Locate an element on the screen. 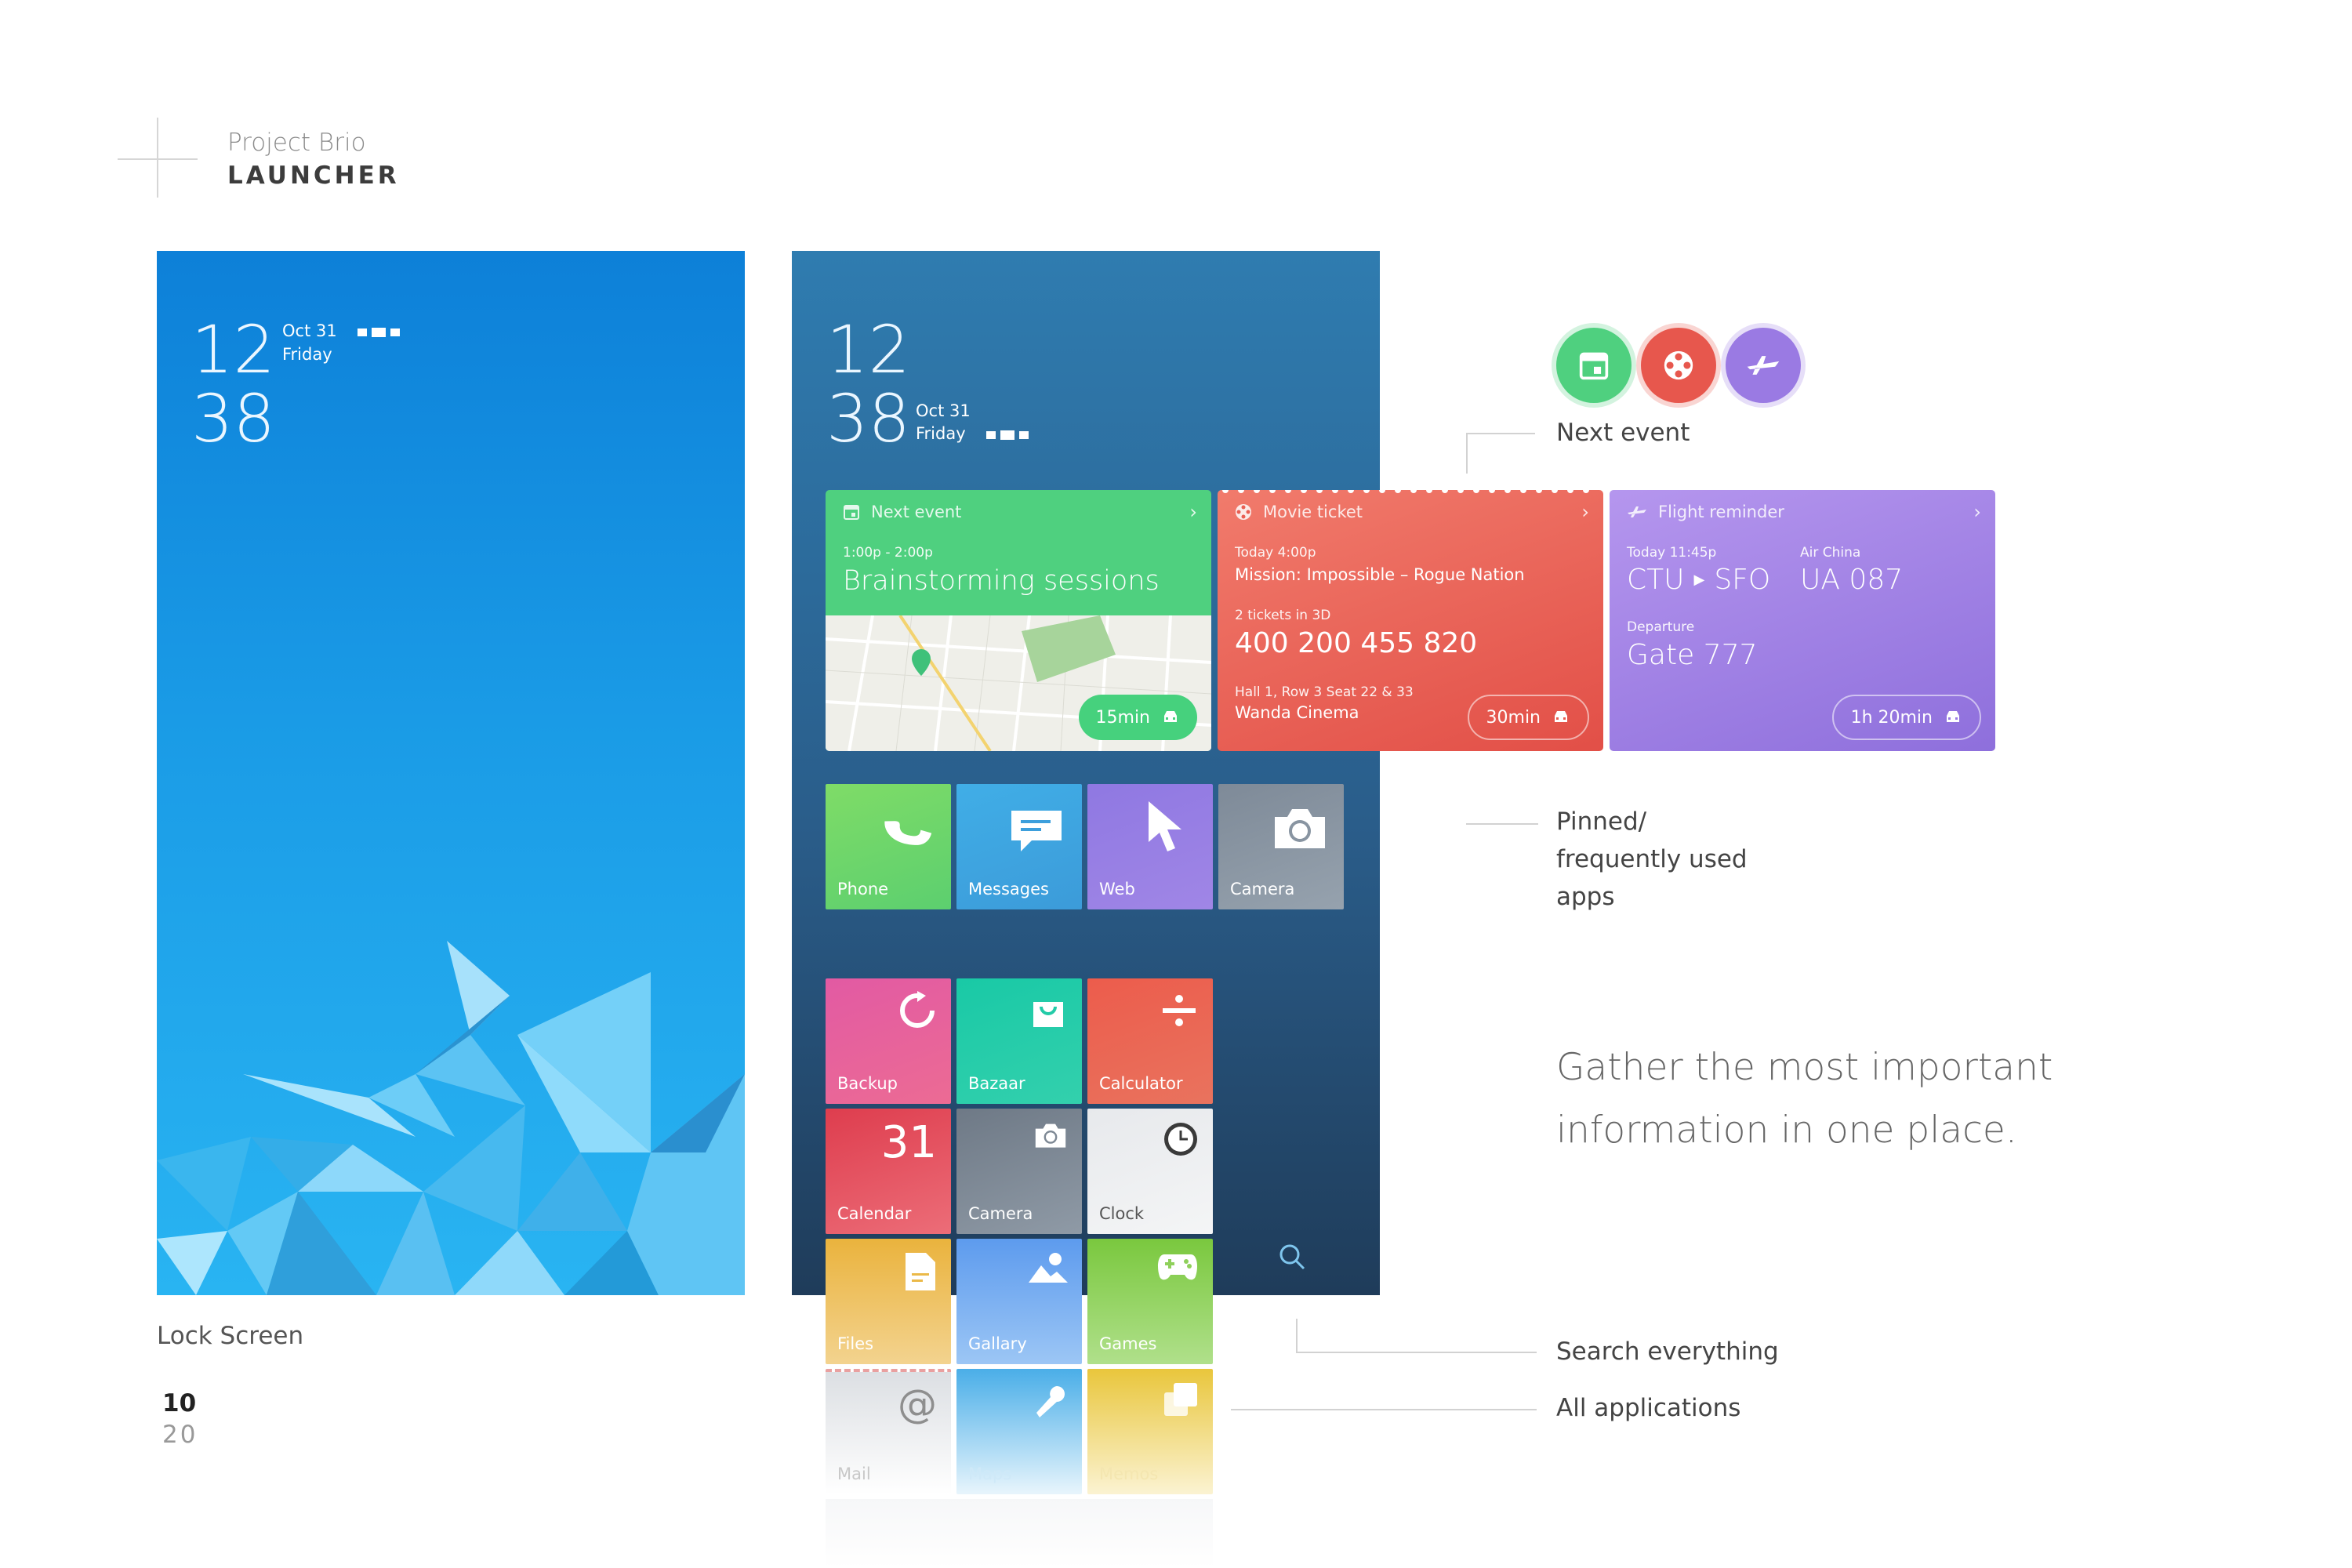  event-title: Brainstorming sessions is located at coordinates (1002, 581).